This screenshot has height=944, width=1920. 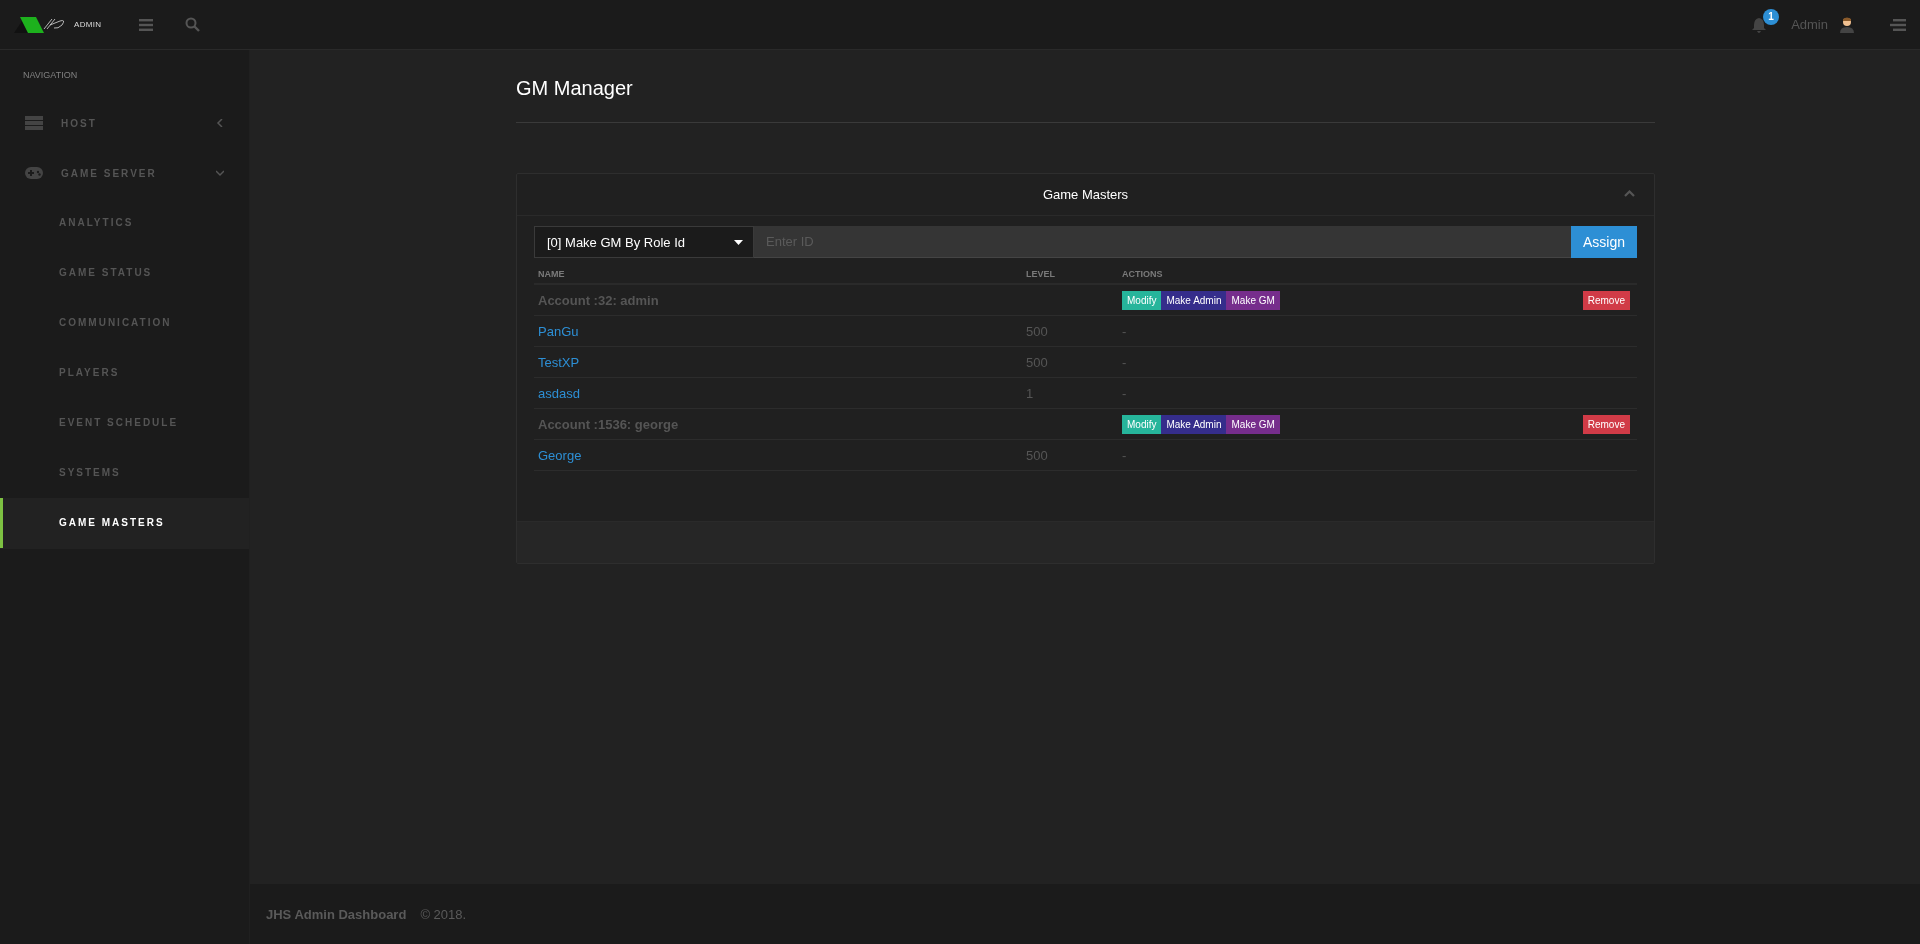 What do you see at coordinates (560, 455) in the screenshot?
I see `player-link: George` at bounding box center [560, 455].